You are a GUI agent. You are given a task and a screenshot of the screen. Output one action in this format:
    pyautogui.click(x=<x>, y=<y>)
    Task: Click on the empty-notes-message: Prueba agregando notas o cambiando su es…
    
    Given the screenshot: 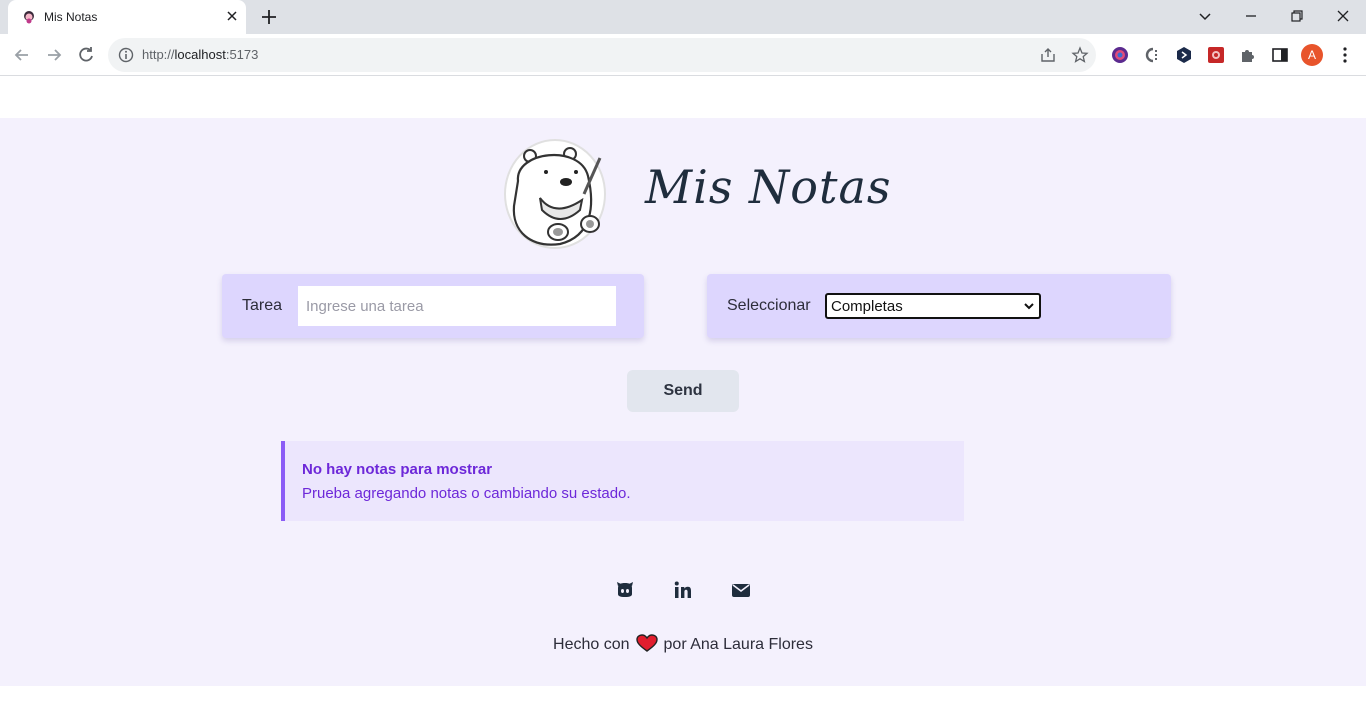 What is the action you would take?
    pyautogui.click(x=466, y=493)
    